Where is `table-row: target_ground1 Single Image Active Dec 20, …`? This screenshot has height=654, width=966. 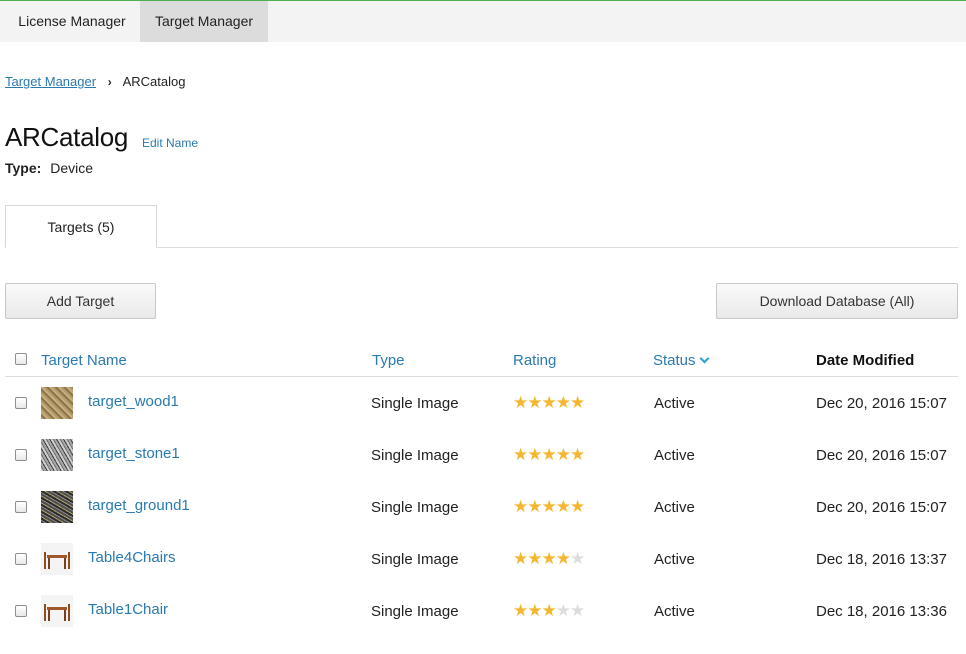
table-row: target_ground1 Single Image Active Dec 20, … is located at coordinates (481, 507).